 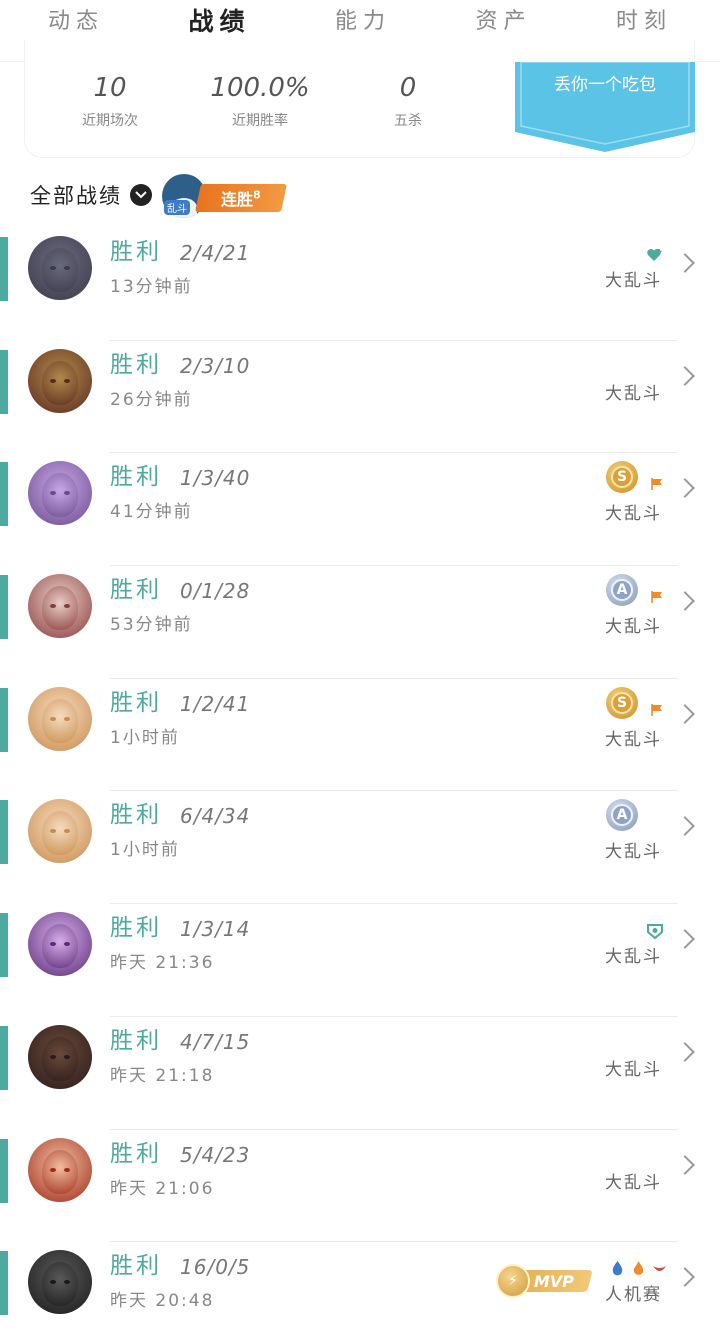 I want to click on match-kda: 1/2/41, so click(x=215, y=703).